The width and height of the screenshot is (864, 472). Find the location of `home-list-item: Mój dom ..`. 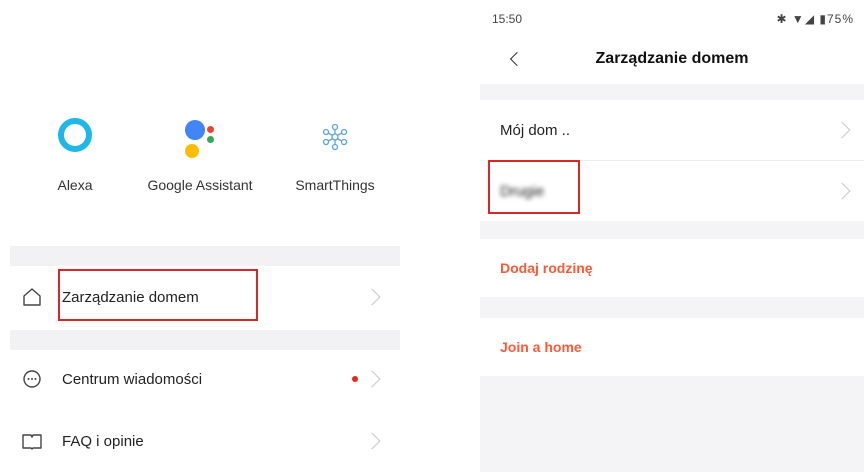

home-list-item: Mój dom .. is located at coordinates (672, 130).